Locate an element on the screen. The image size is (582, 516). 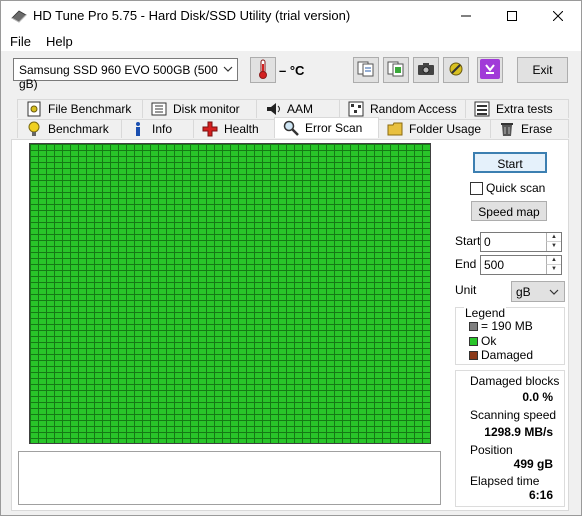
tab-erase: Erase is located at coordinates (529, 128).